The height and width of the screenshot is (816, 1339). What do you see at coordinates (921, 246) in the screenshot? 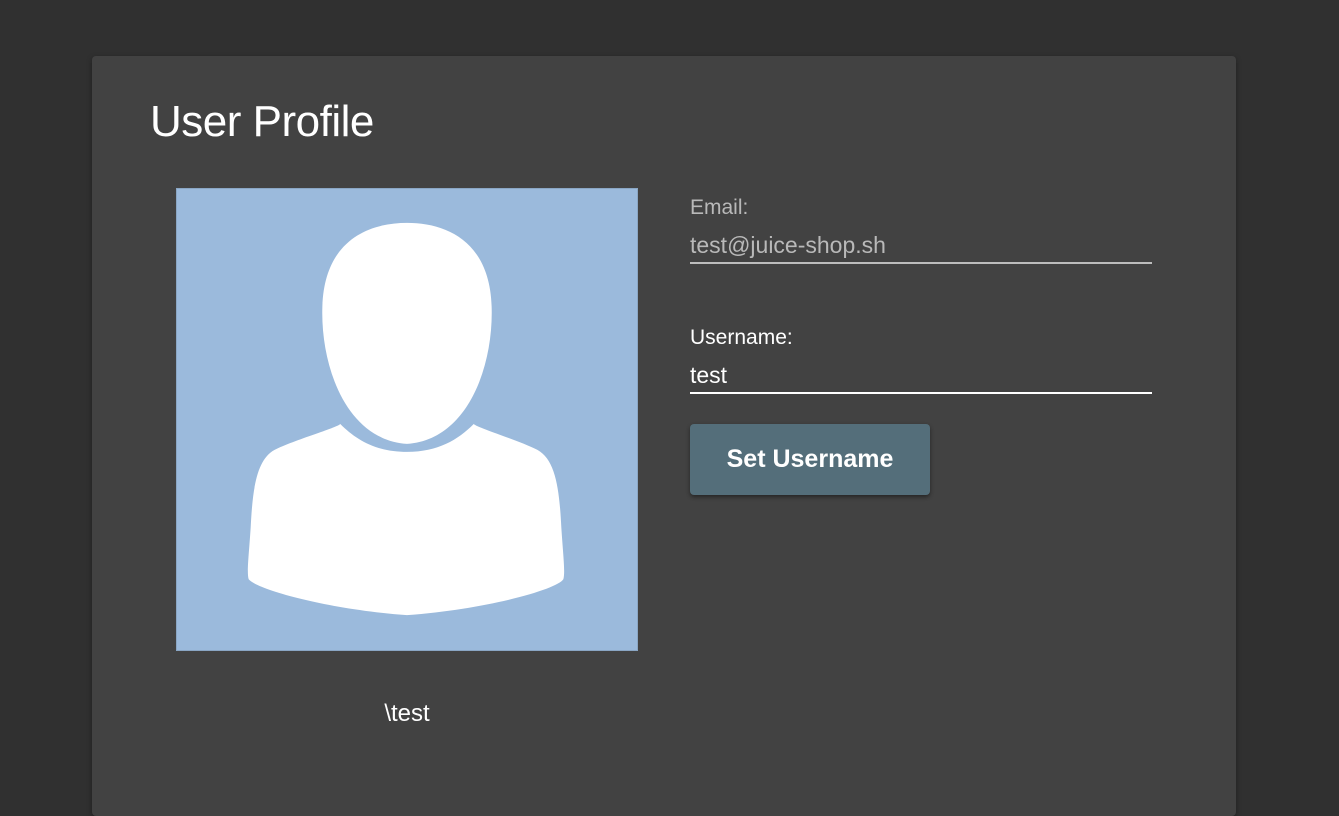
I see `email-input` at bounding box center [921, 246].